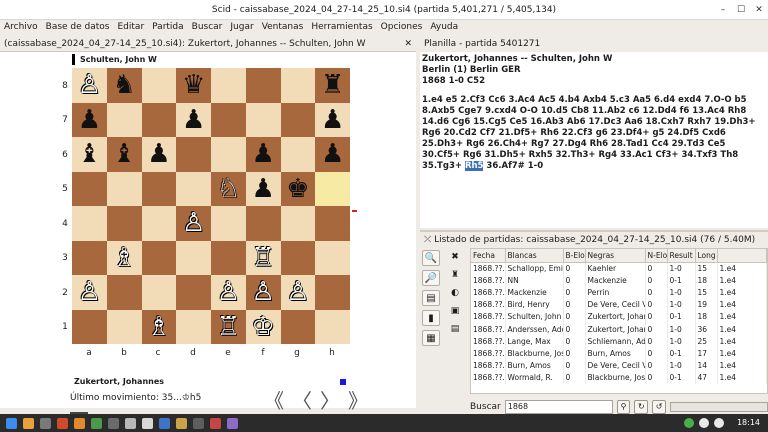 The image size is (768, 432). Describe the element at coordinates (263, 257) in the screenshot. I see `board-square: ♖` at that location.